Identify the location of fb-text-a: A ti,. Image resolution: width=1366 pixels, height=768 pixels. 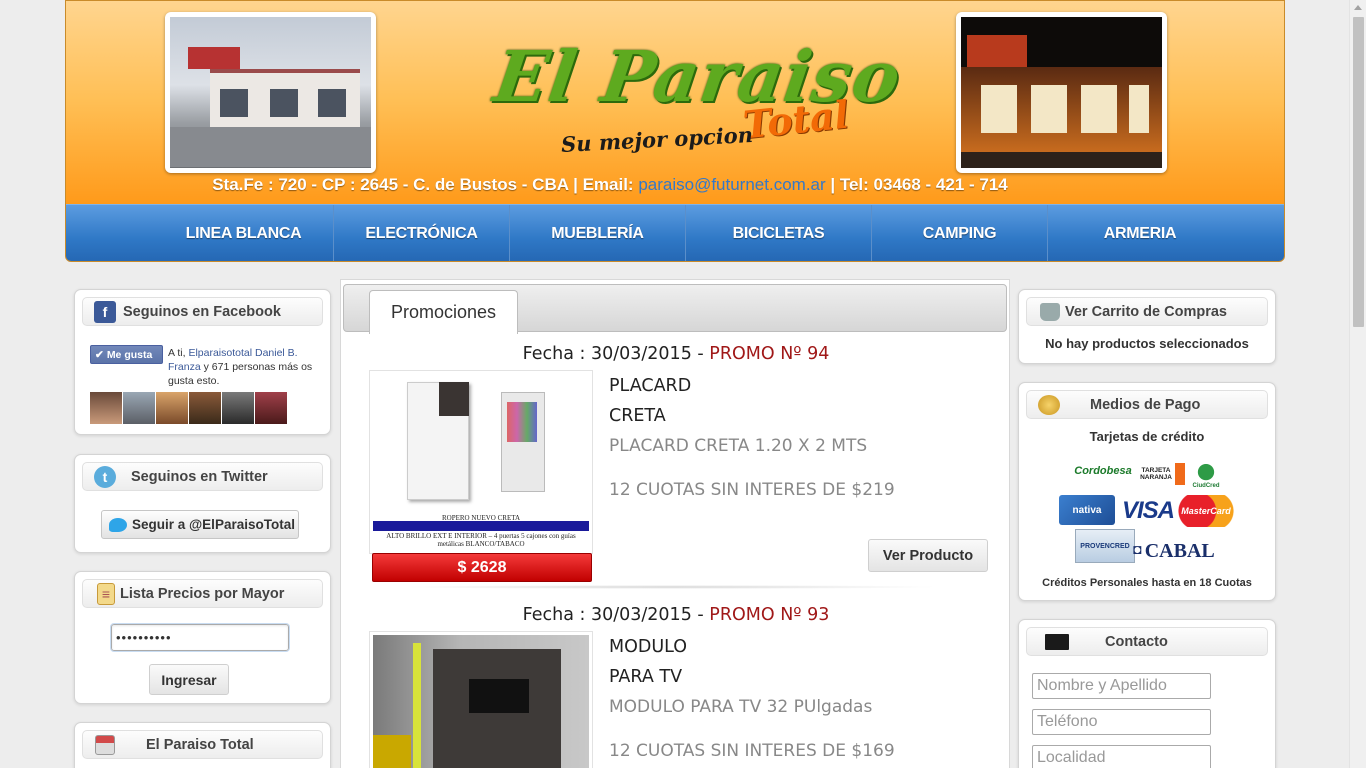
(178, 353).